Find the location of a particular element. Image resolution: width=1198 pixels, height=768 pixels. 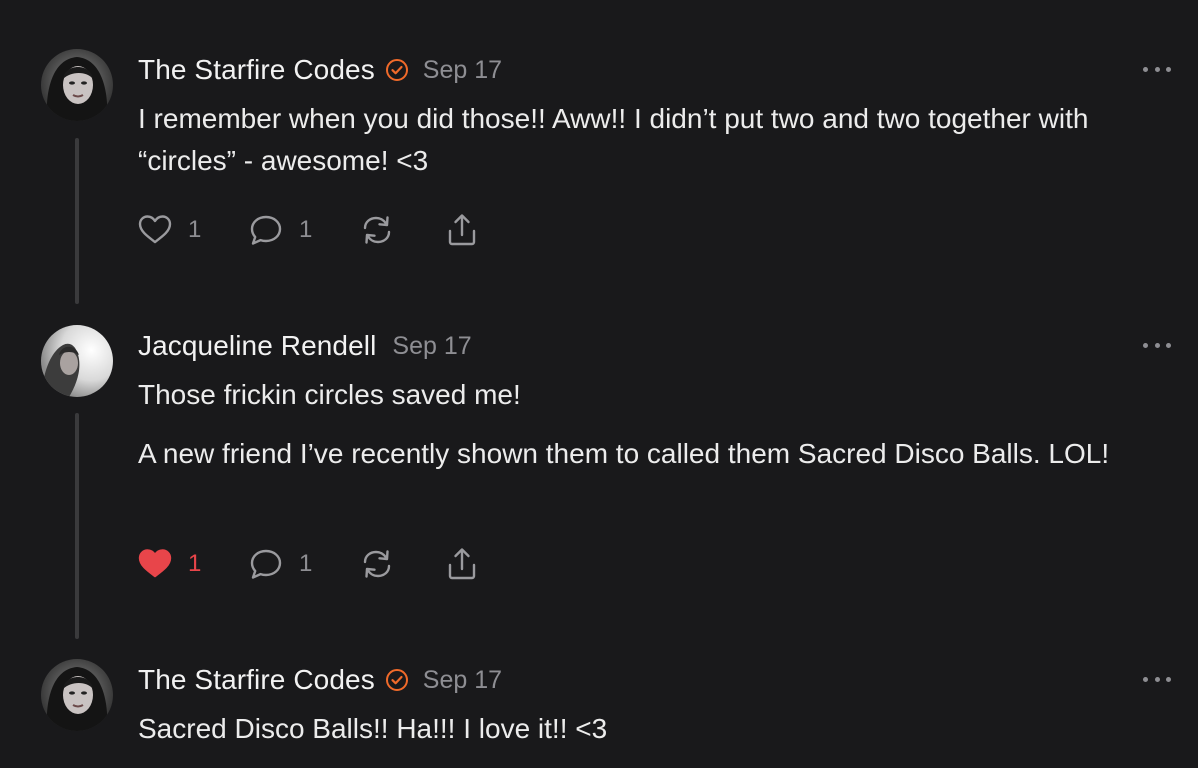

author-name: Jacqueline Rendell is located at coordinates (257, 346).